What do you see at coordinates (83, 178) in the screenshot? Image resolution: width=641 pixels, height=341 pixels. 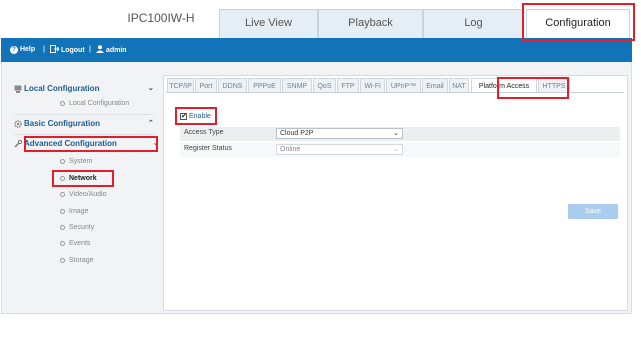 I see `sidebar-item-label: Network` at bounding box center [83, 178].